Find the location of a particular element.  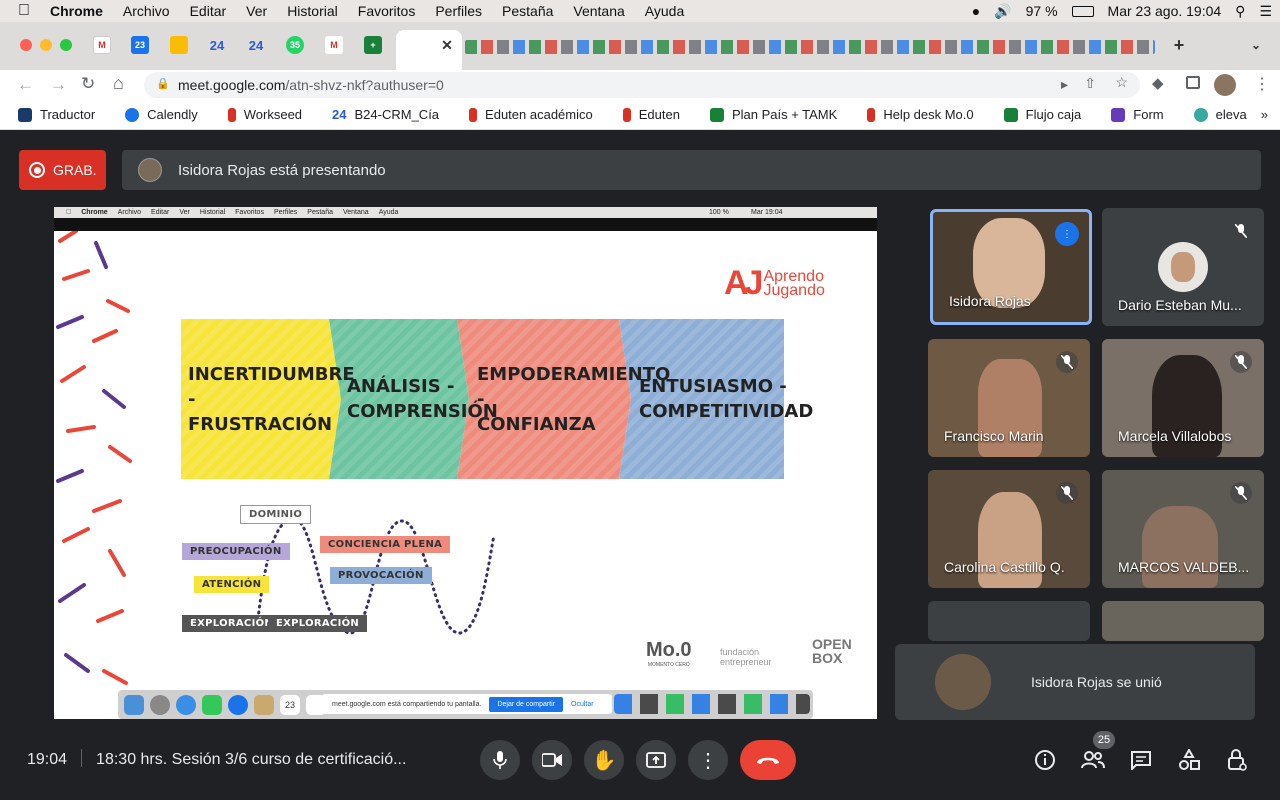

extensions-puzzle-icon: ◆ is located at coordinates (1158, 83).